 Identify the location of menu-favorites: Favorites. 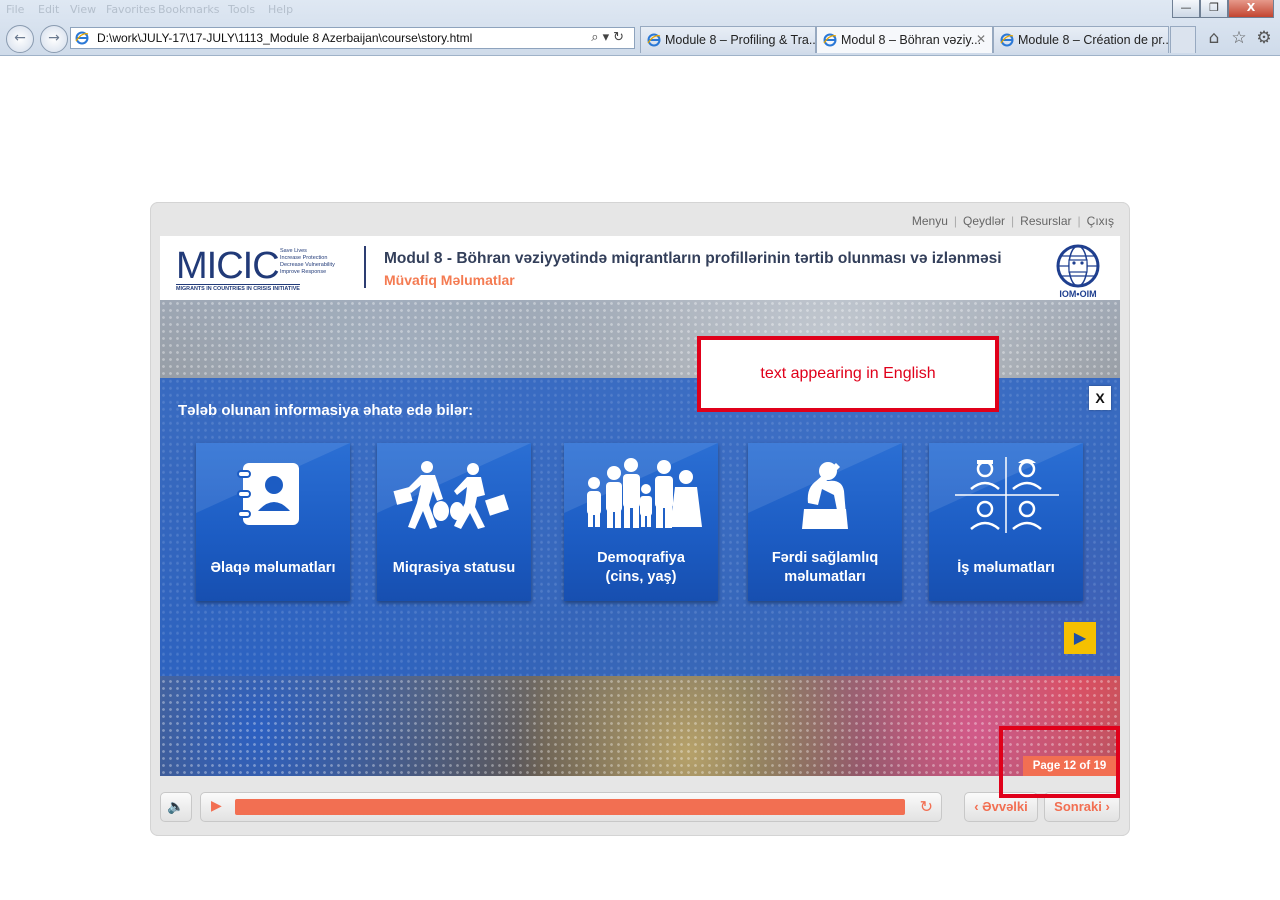
(131, 9).